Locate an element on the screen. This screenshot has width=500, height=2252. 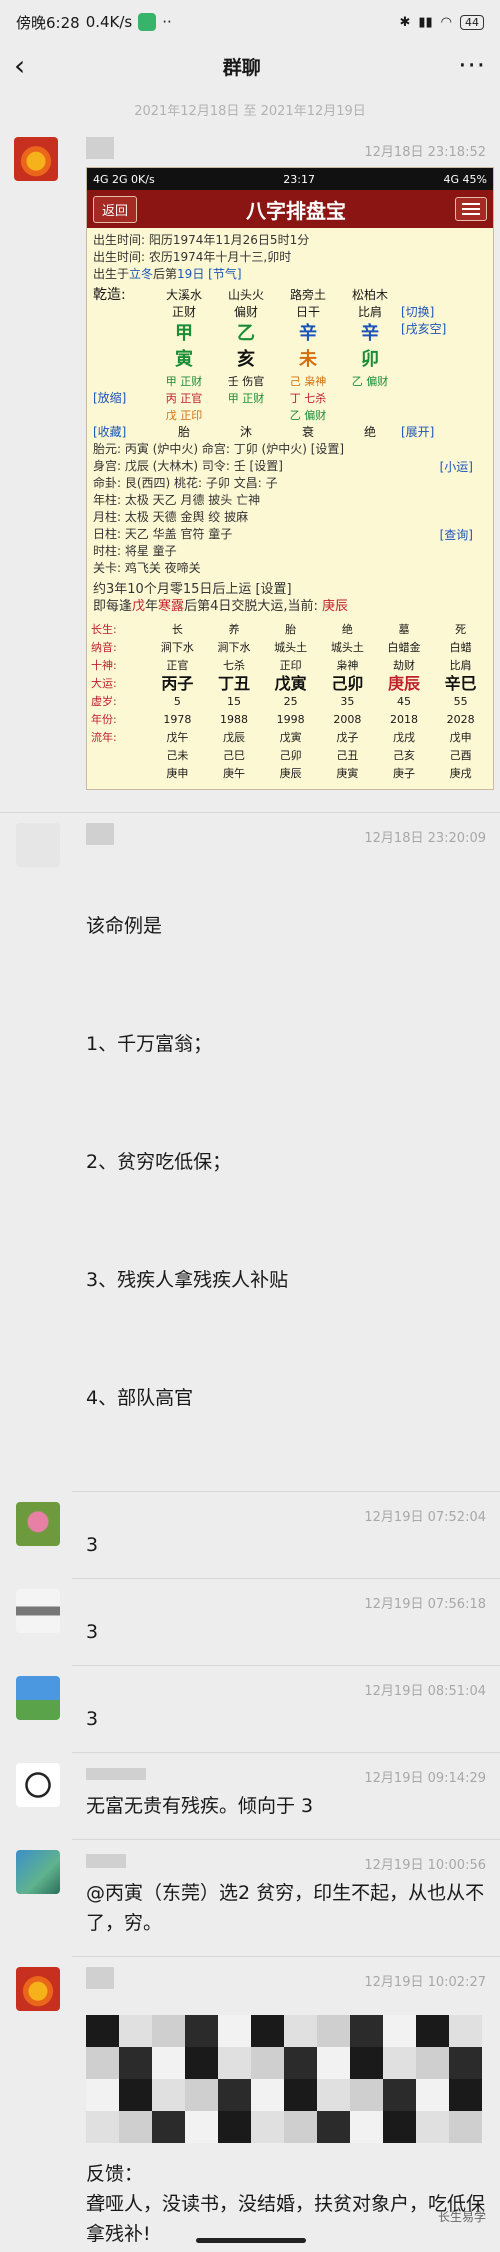
info-line: 时柱: 将星 童子 is located at coordinates (135, 551).